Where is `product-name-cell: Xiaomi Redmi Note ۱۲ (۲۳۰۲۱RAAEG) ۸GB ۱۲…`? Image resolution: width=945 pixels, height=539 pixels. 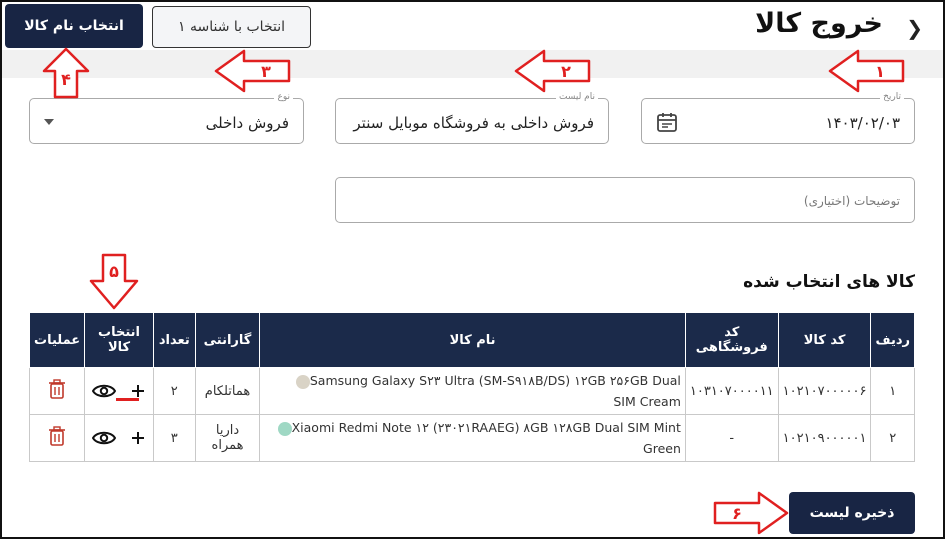
product-name-cell: Xiaomi Redmi Note ۱۲ (۲۳۰۲۱RAAEG) ۸GB ۱۲… is located at coordinates (472, 438).